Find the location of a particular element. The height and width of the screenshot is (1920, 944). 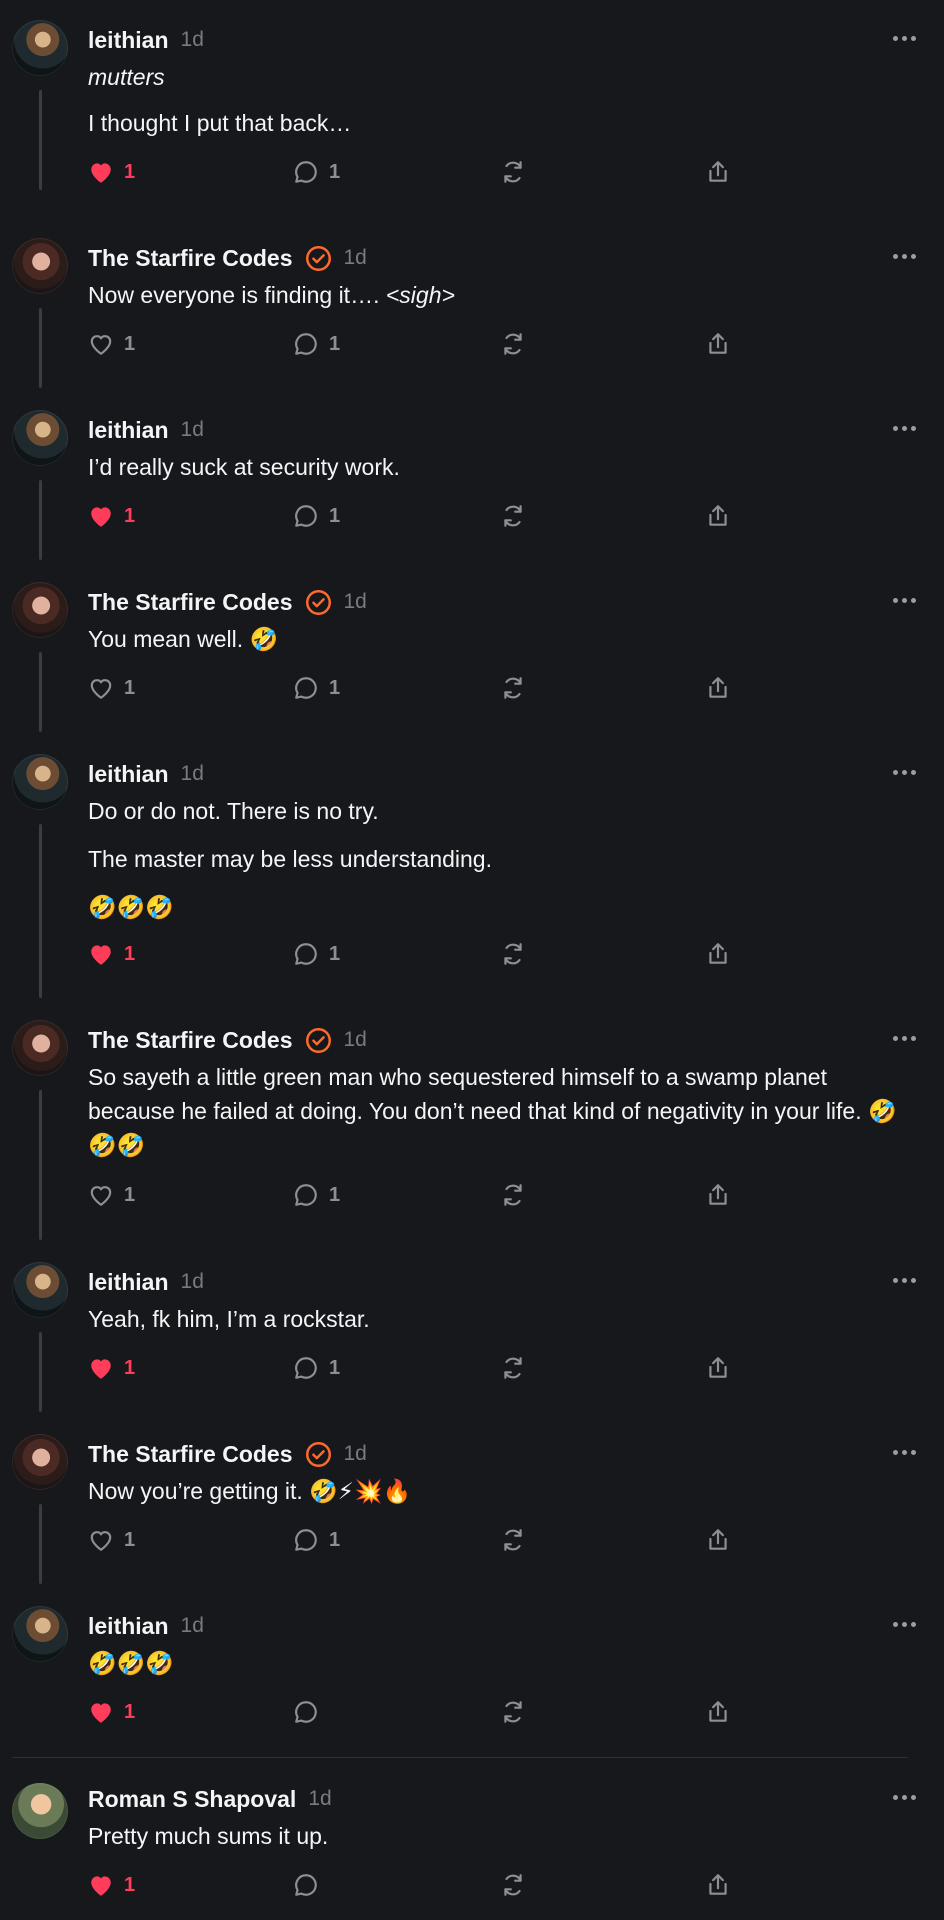

post-text-italic: <sigh> is located at coordinates (420, 295).